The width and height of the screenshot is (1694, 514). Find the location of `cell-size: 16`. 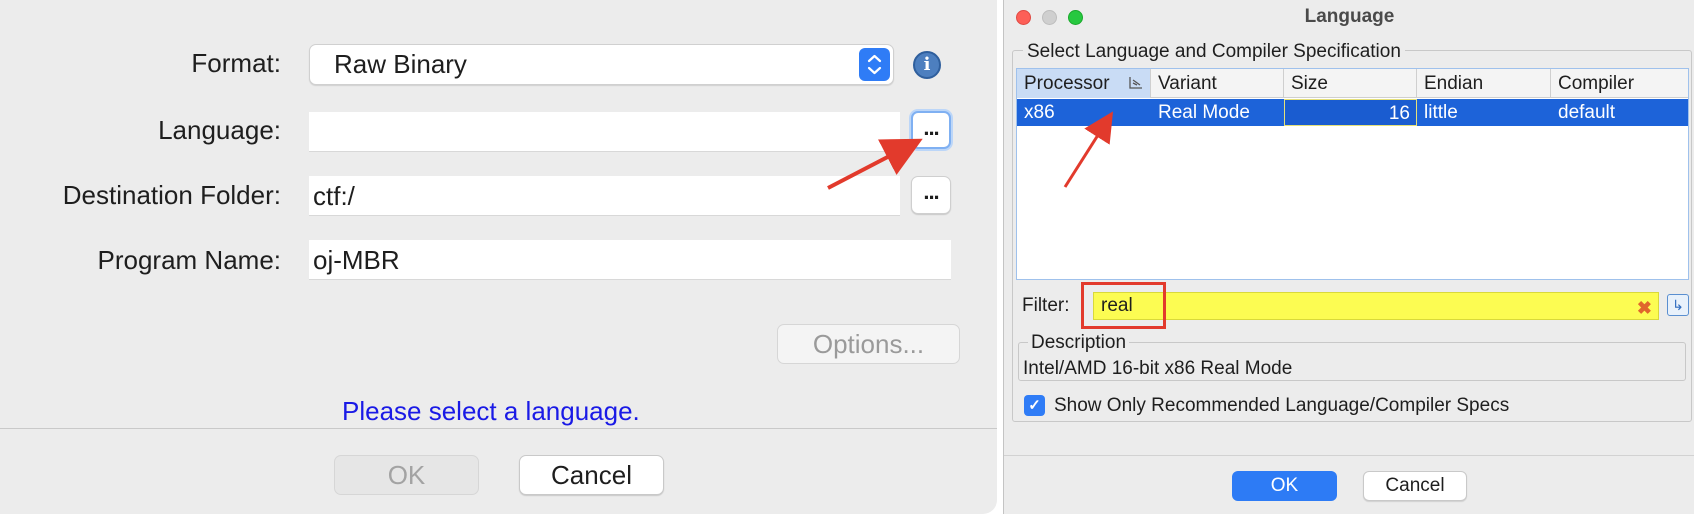

cell-size: 16 is located at coordinates (1350, 112).